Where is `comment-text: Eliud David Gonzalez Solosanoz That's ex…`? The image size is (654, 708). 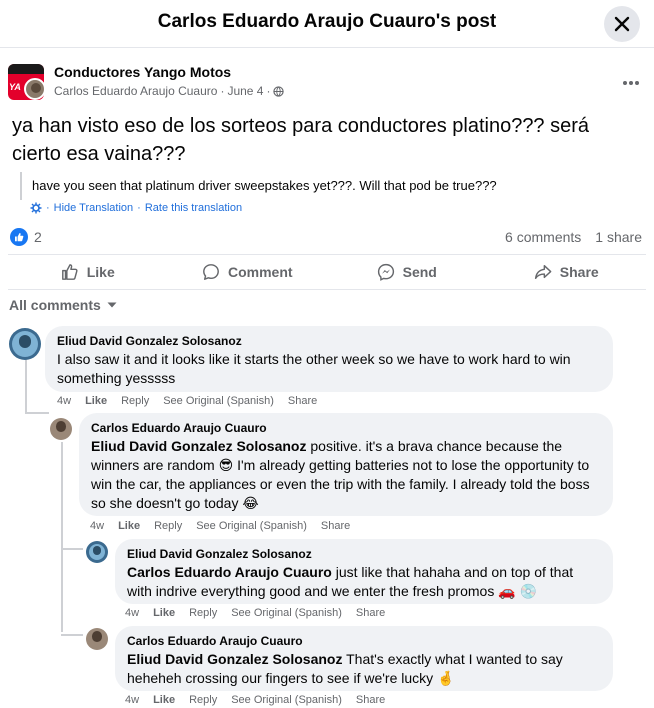 comment-text: Eliud David Gonzalez Solosanoz That's ex… is located at coordinates (364, 669).